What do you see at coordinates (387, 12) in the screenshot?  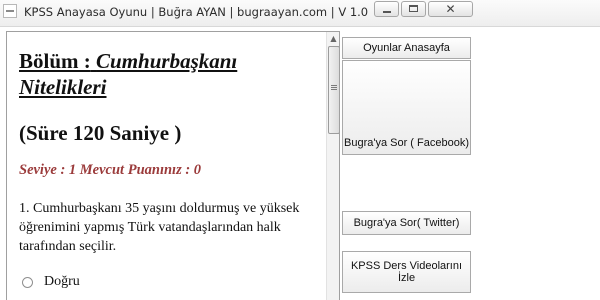 I see `minimize-icon` at bounding box center [387, 12].